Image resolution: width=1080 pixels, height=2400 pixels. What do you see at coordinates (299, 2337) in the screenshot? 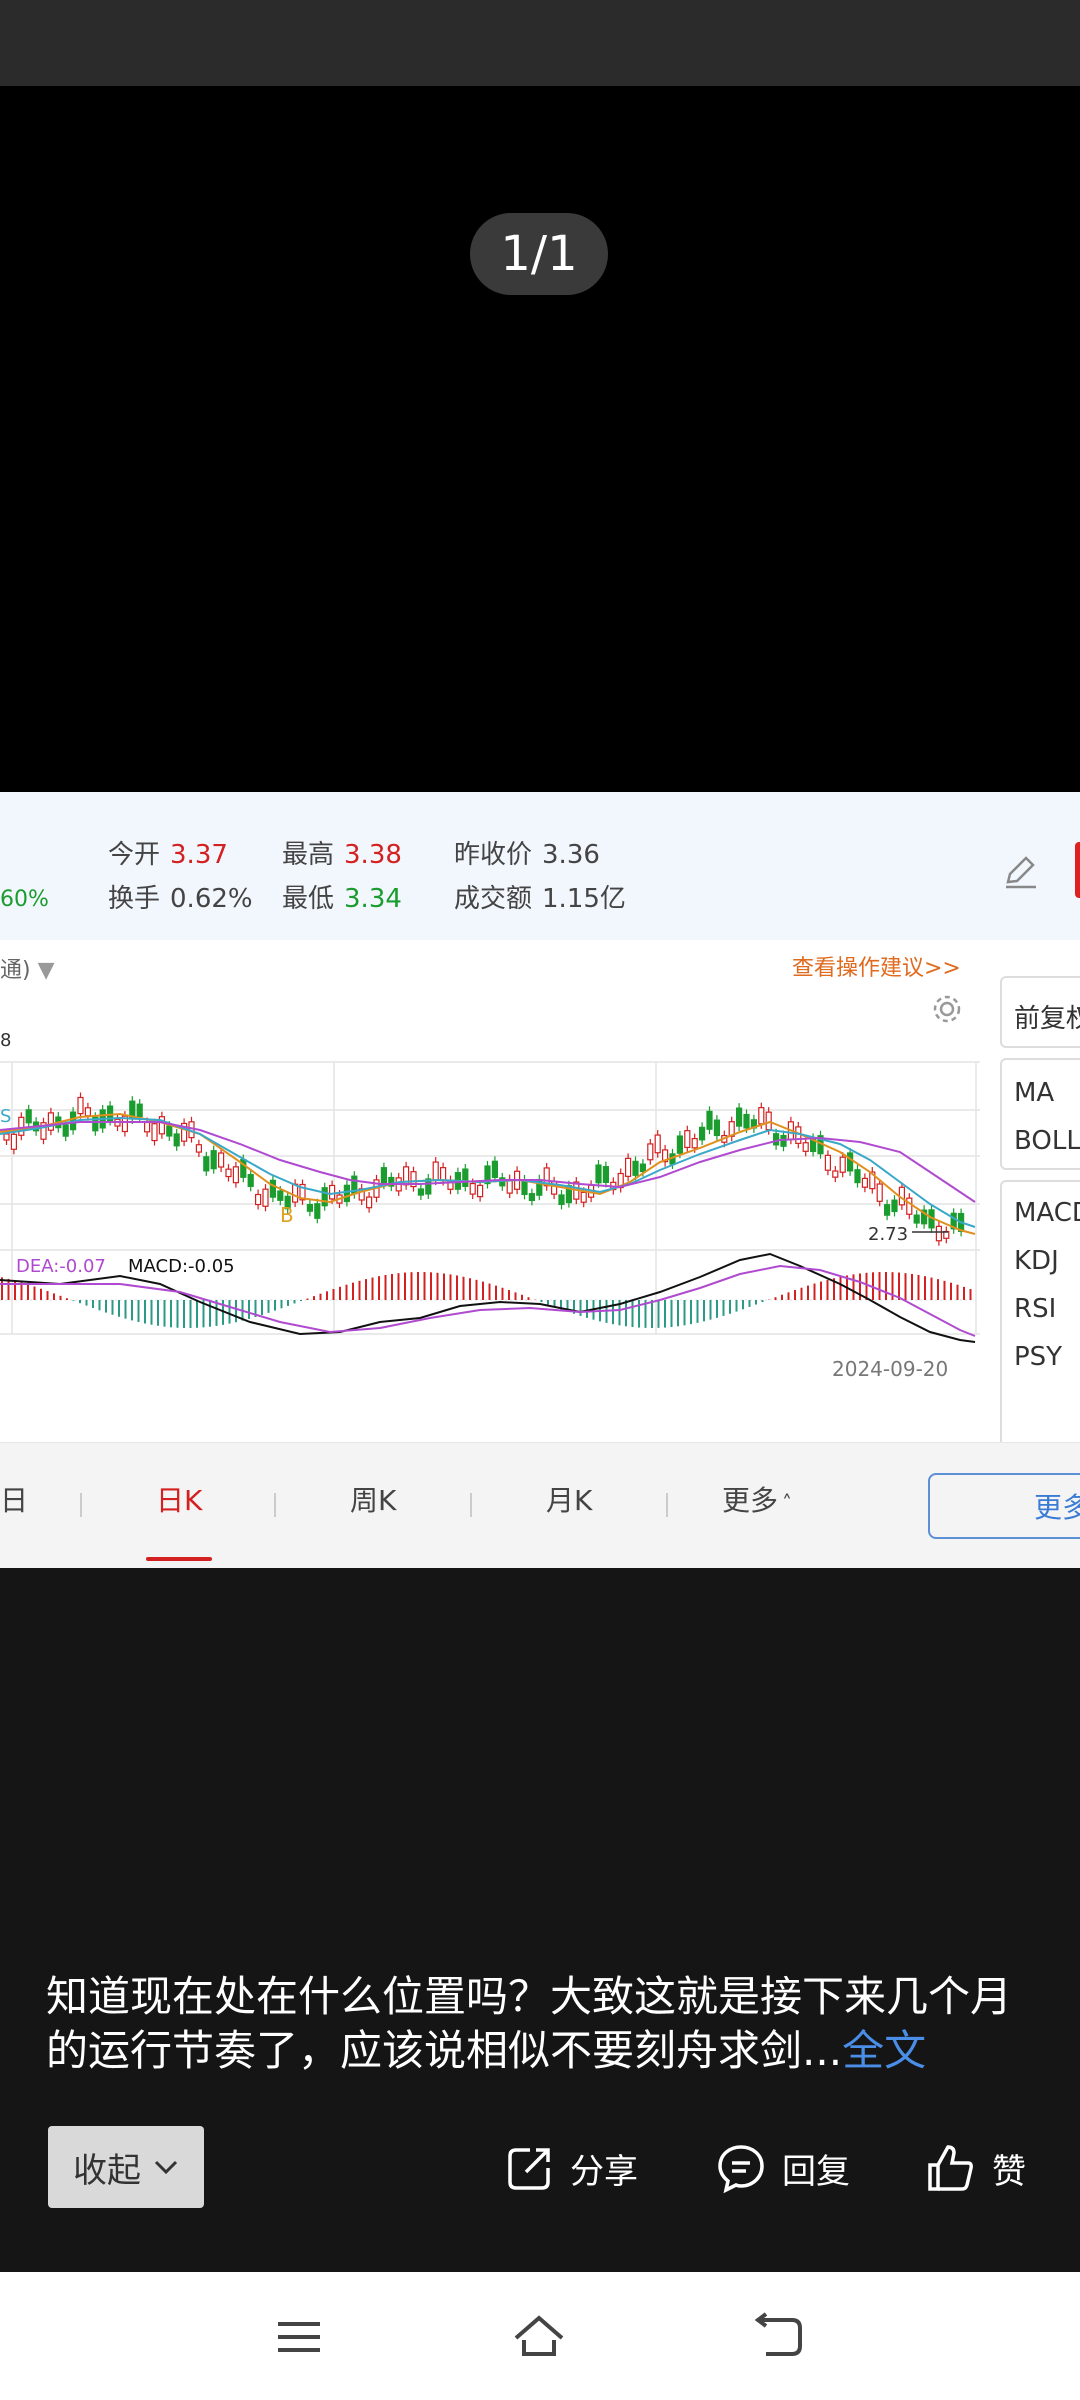
I see `menu-icon` at bounding box center [299, 2337].